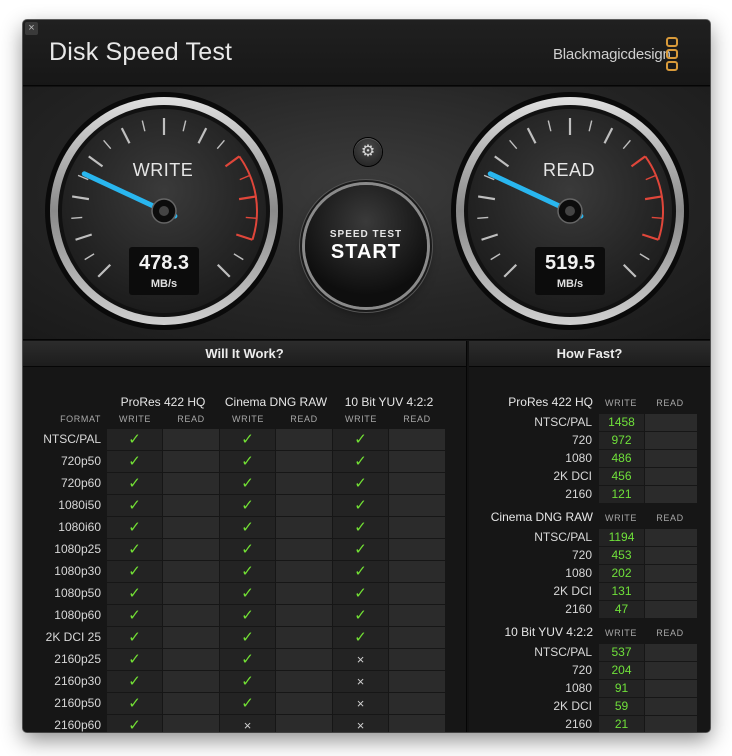  I want to click on write-fps-value: 453, so click(621, 555).